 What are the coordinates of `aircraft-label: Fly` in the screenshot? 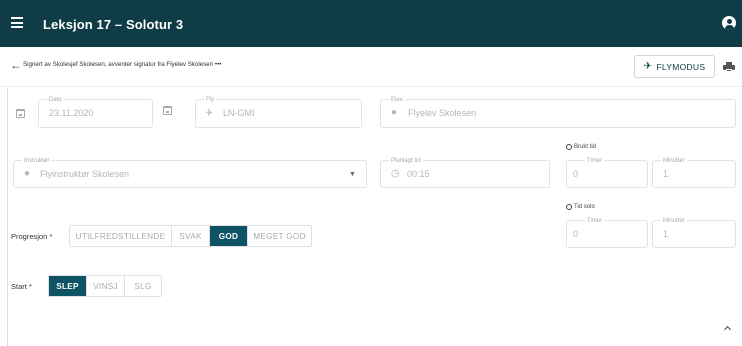 It's located at (210, 100).